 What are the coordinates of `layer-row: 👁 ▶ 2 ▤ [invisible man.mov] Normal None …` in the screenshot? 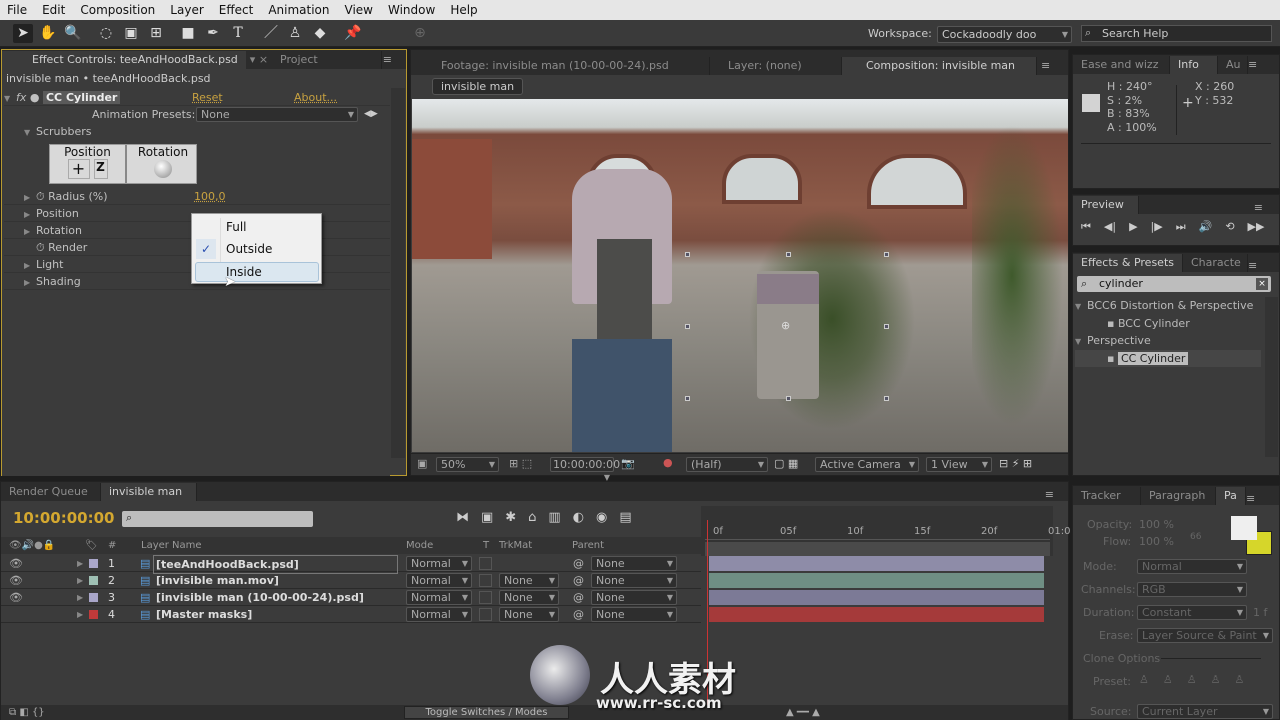 It's located at (522, 580).